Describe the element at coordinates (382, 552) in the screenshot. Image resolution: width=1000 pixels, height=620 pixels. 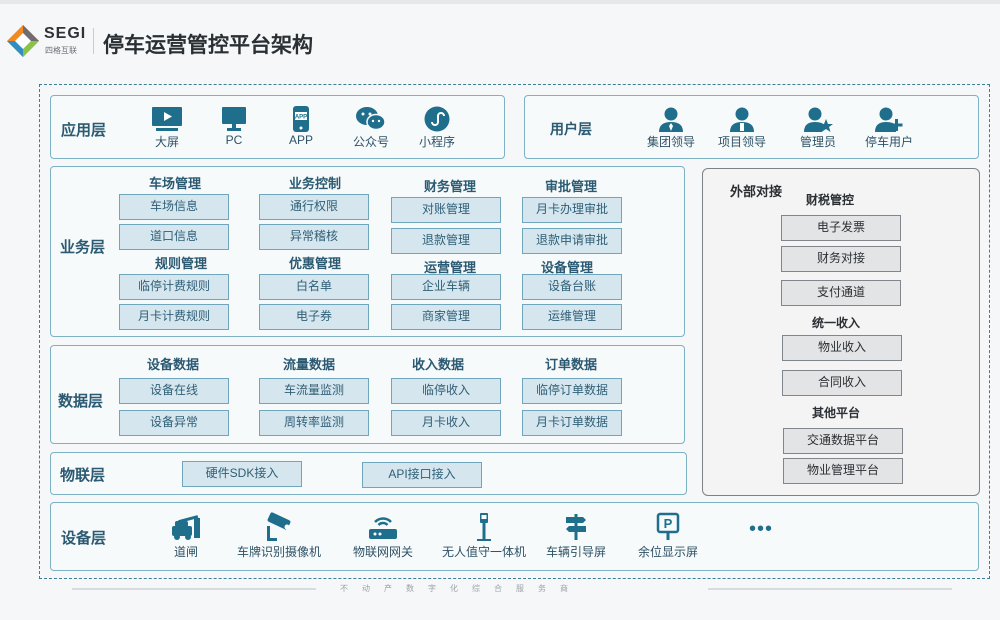
I see `device-item-label: 物联网网关` at that location.